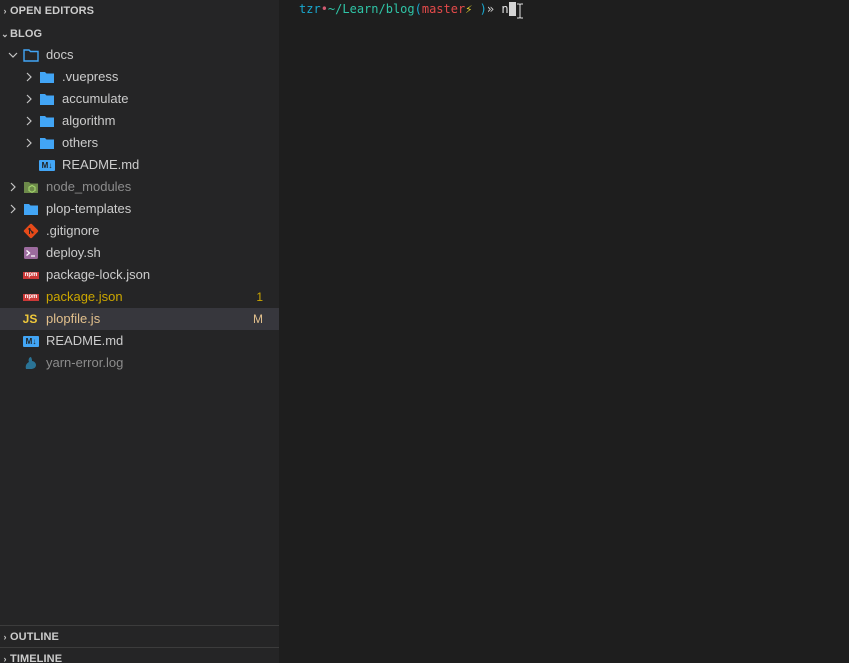 The width and height of the screenshot is (849, 663). I want to click on tree-item-deploy-sh: deploy.sh, so click(139, 253).